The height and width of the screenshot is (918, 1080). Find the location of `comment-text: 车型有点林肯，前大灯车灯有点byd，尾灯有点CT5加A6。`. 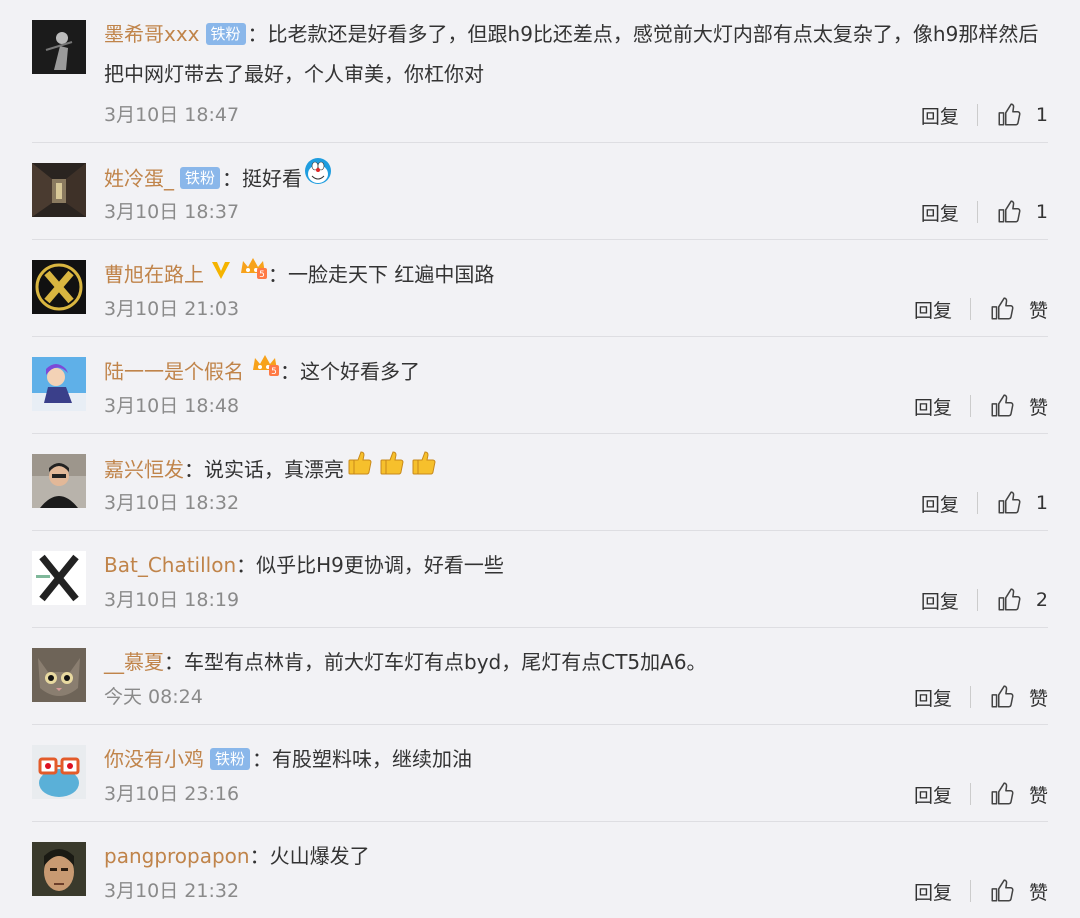

comment-text: 车型有点林肯，前大灯车灯有点byd，尾灯有点CT5加A6。 is located at coordinates (445, 662).